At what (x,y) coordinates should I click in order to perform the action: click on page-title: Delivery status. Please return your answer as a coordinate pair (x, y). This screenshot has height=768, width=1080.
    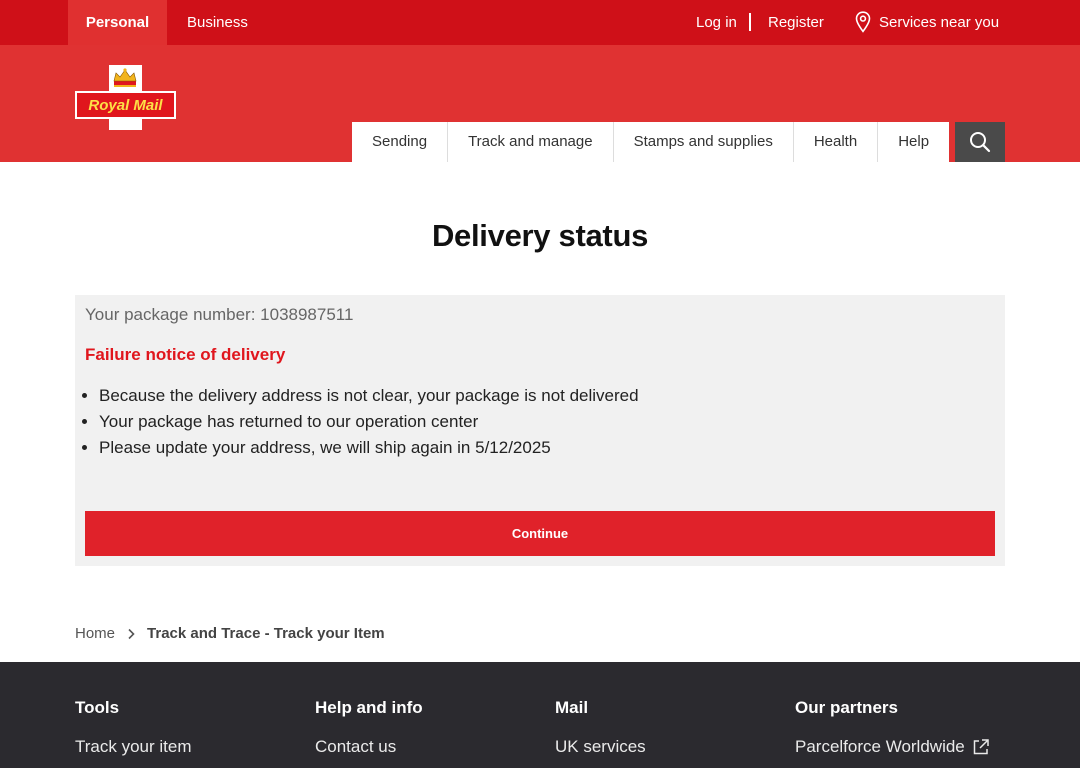
    Looking at the image, I should click on (540, 235).